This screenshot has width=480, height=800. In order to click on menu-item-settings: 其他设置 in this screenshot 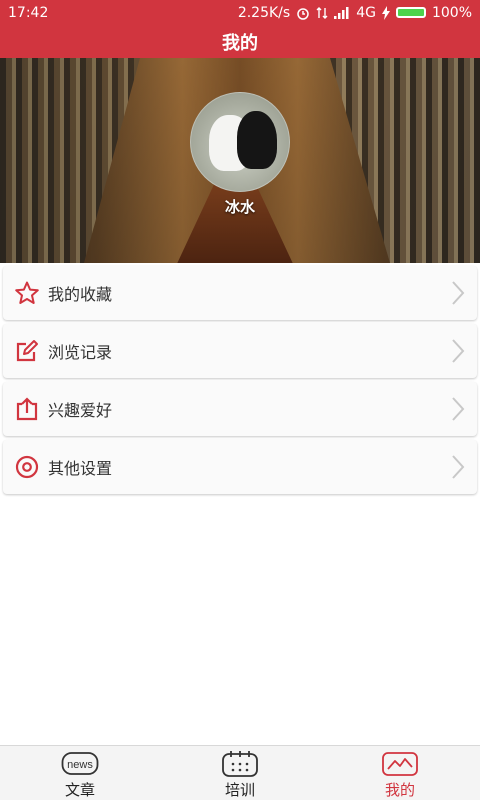, I will do `click(240, 467)`.